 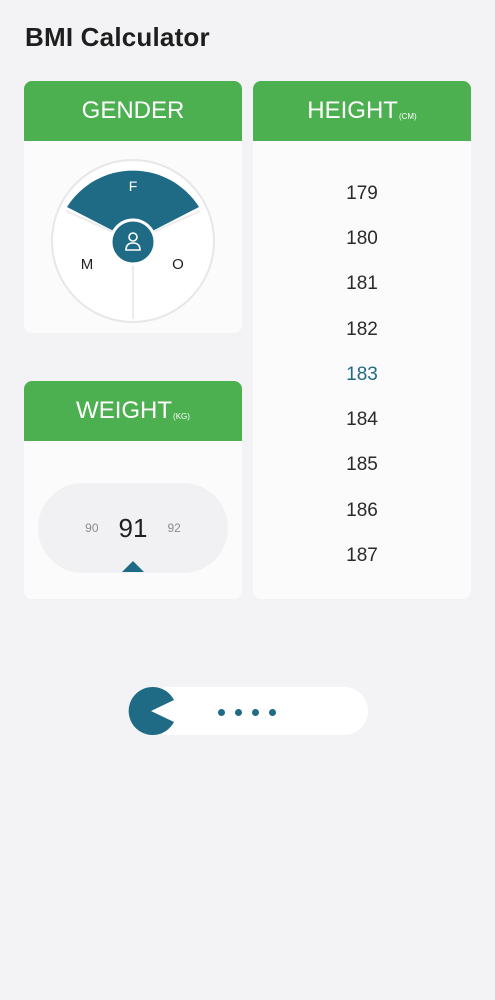 I want to click on height-option: 181, so click(x=362, y=284).